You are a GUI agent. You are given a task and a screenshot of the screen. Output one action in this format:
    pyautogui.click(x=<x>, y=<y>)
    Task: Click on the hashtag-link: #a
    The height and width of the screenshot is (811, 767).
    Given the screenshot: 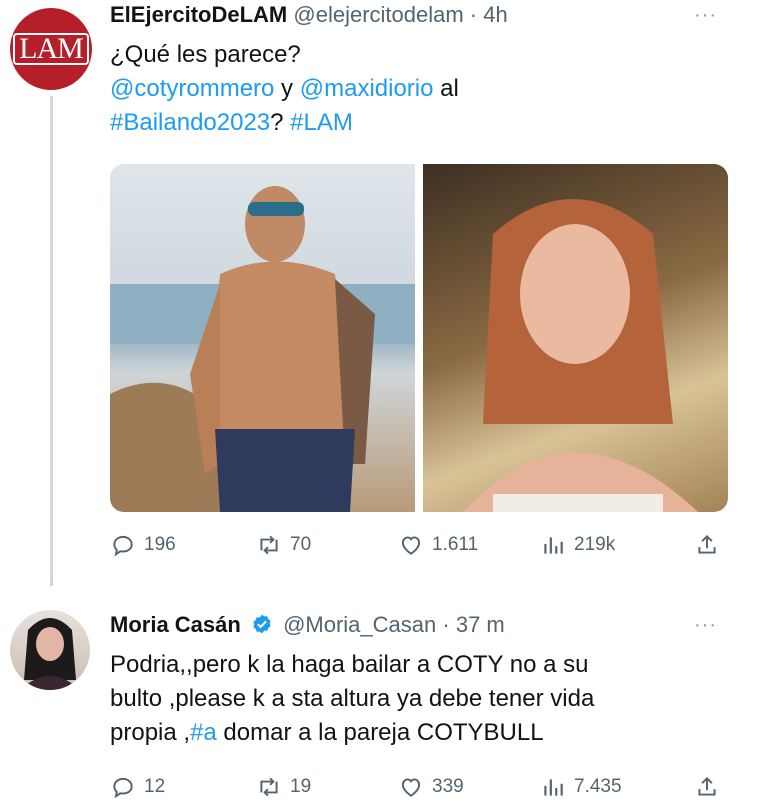 What is the action you would take?
    pyautogui.click(x=203, y=732)
    